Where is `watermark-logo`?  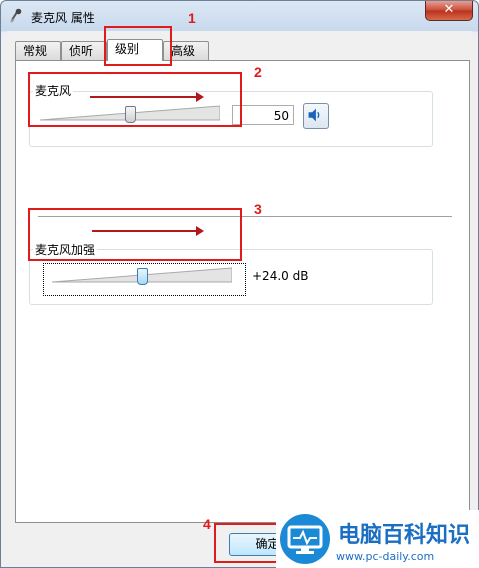 watermark-logo is located at coordinates (305, 539).